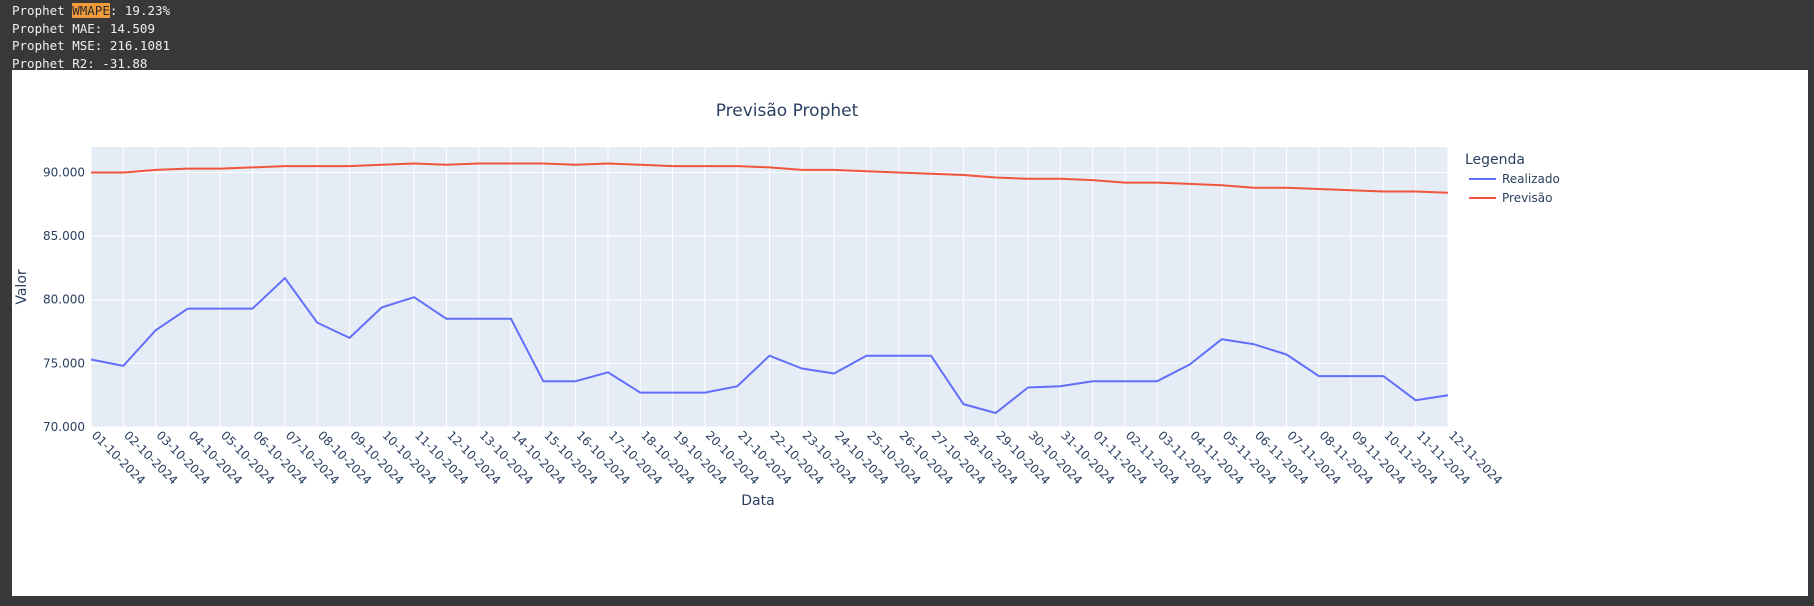 The image size is (1814, 606). What do you see at coordinates (64, 236) in the screenshot?
I see `y-tick-label: 85.000` at bounding box center [64, 236].